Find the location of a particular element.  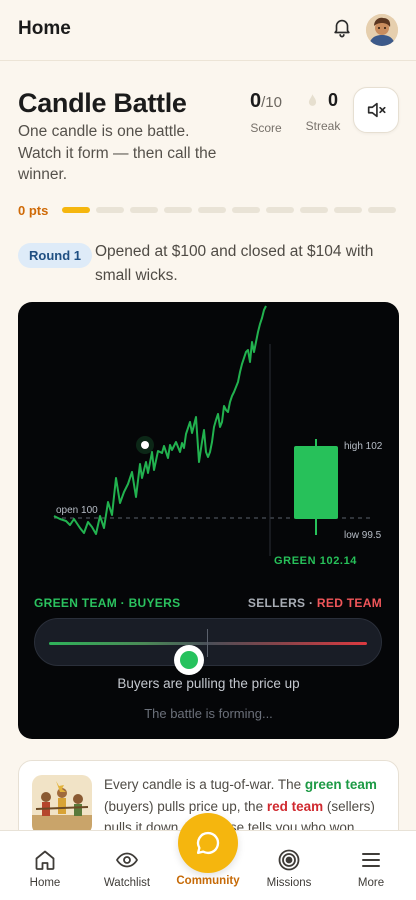

nav-item-watchlist: Watchlist is located at coordinates (127, 868).